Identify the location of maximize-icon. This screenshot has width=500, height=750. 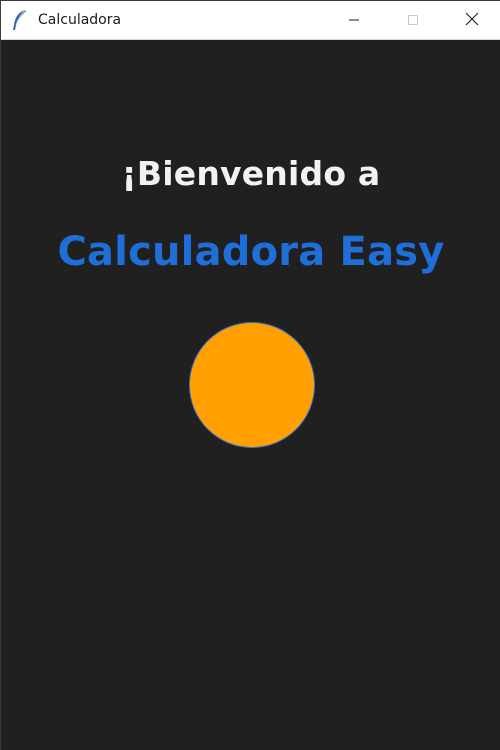
(413, 20).